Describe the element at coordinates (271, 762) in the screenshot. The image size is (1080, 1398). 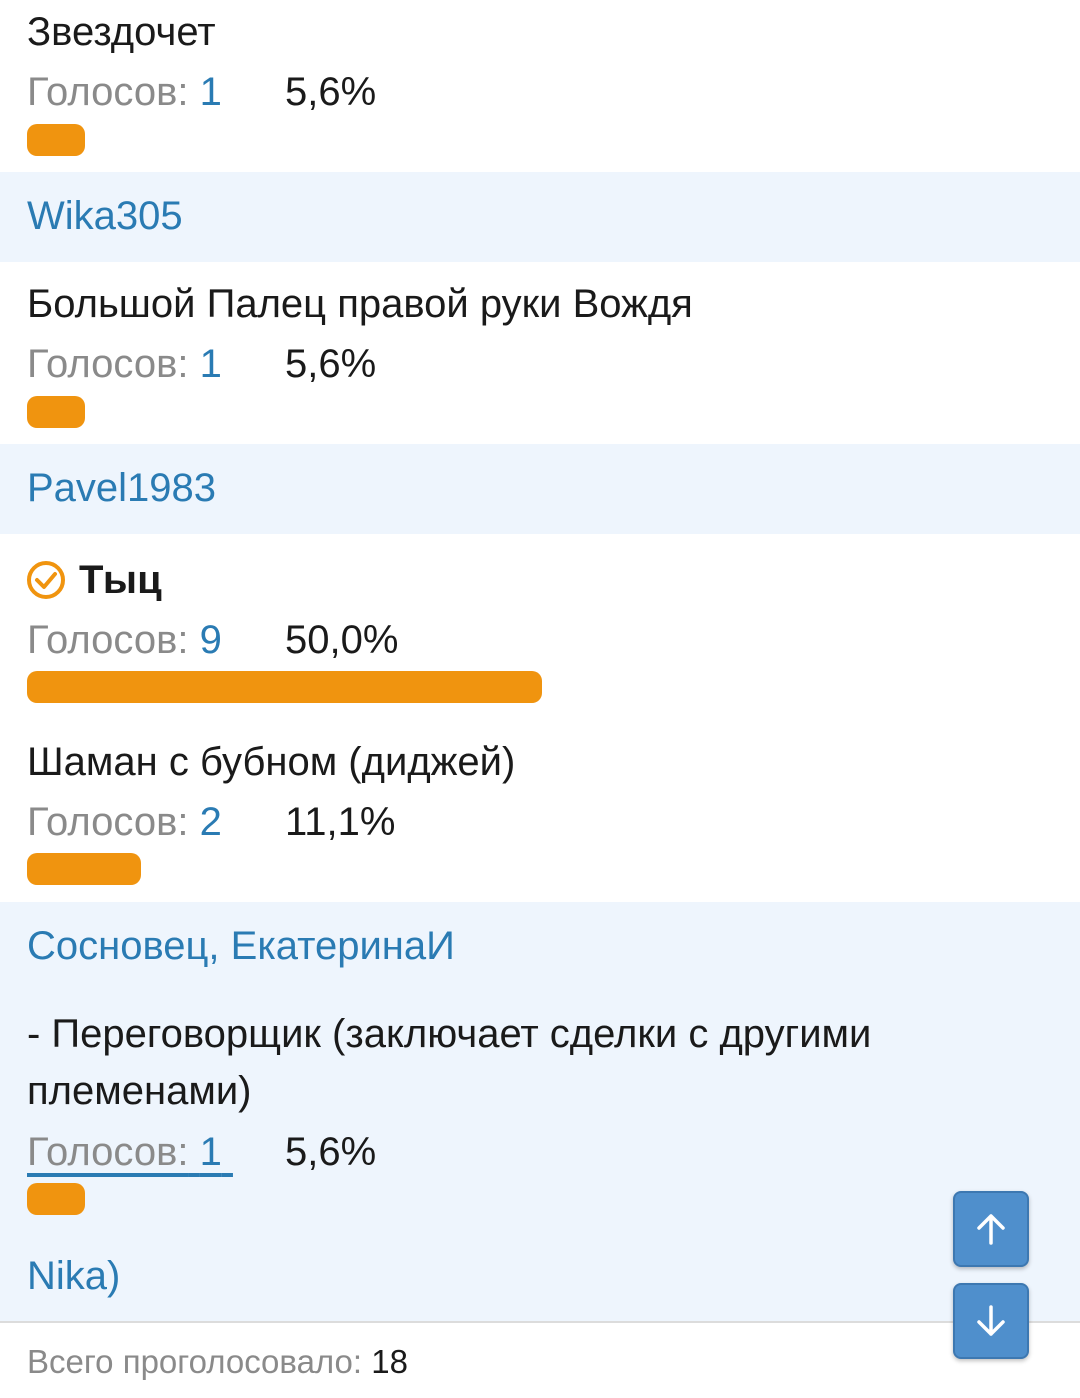
I see `option-title: Шаман с бубном (диджей)` at that location.